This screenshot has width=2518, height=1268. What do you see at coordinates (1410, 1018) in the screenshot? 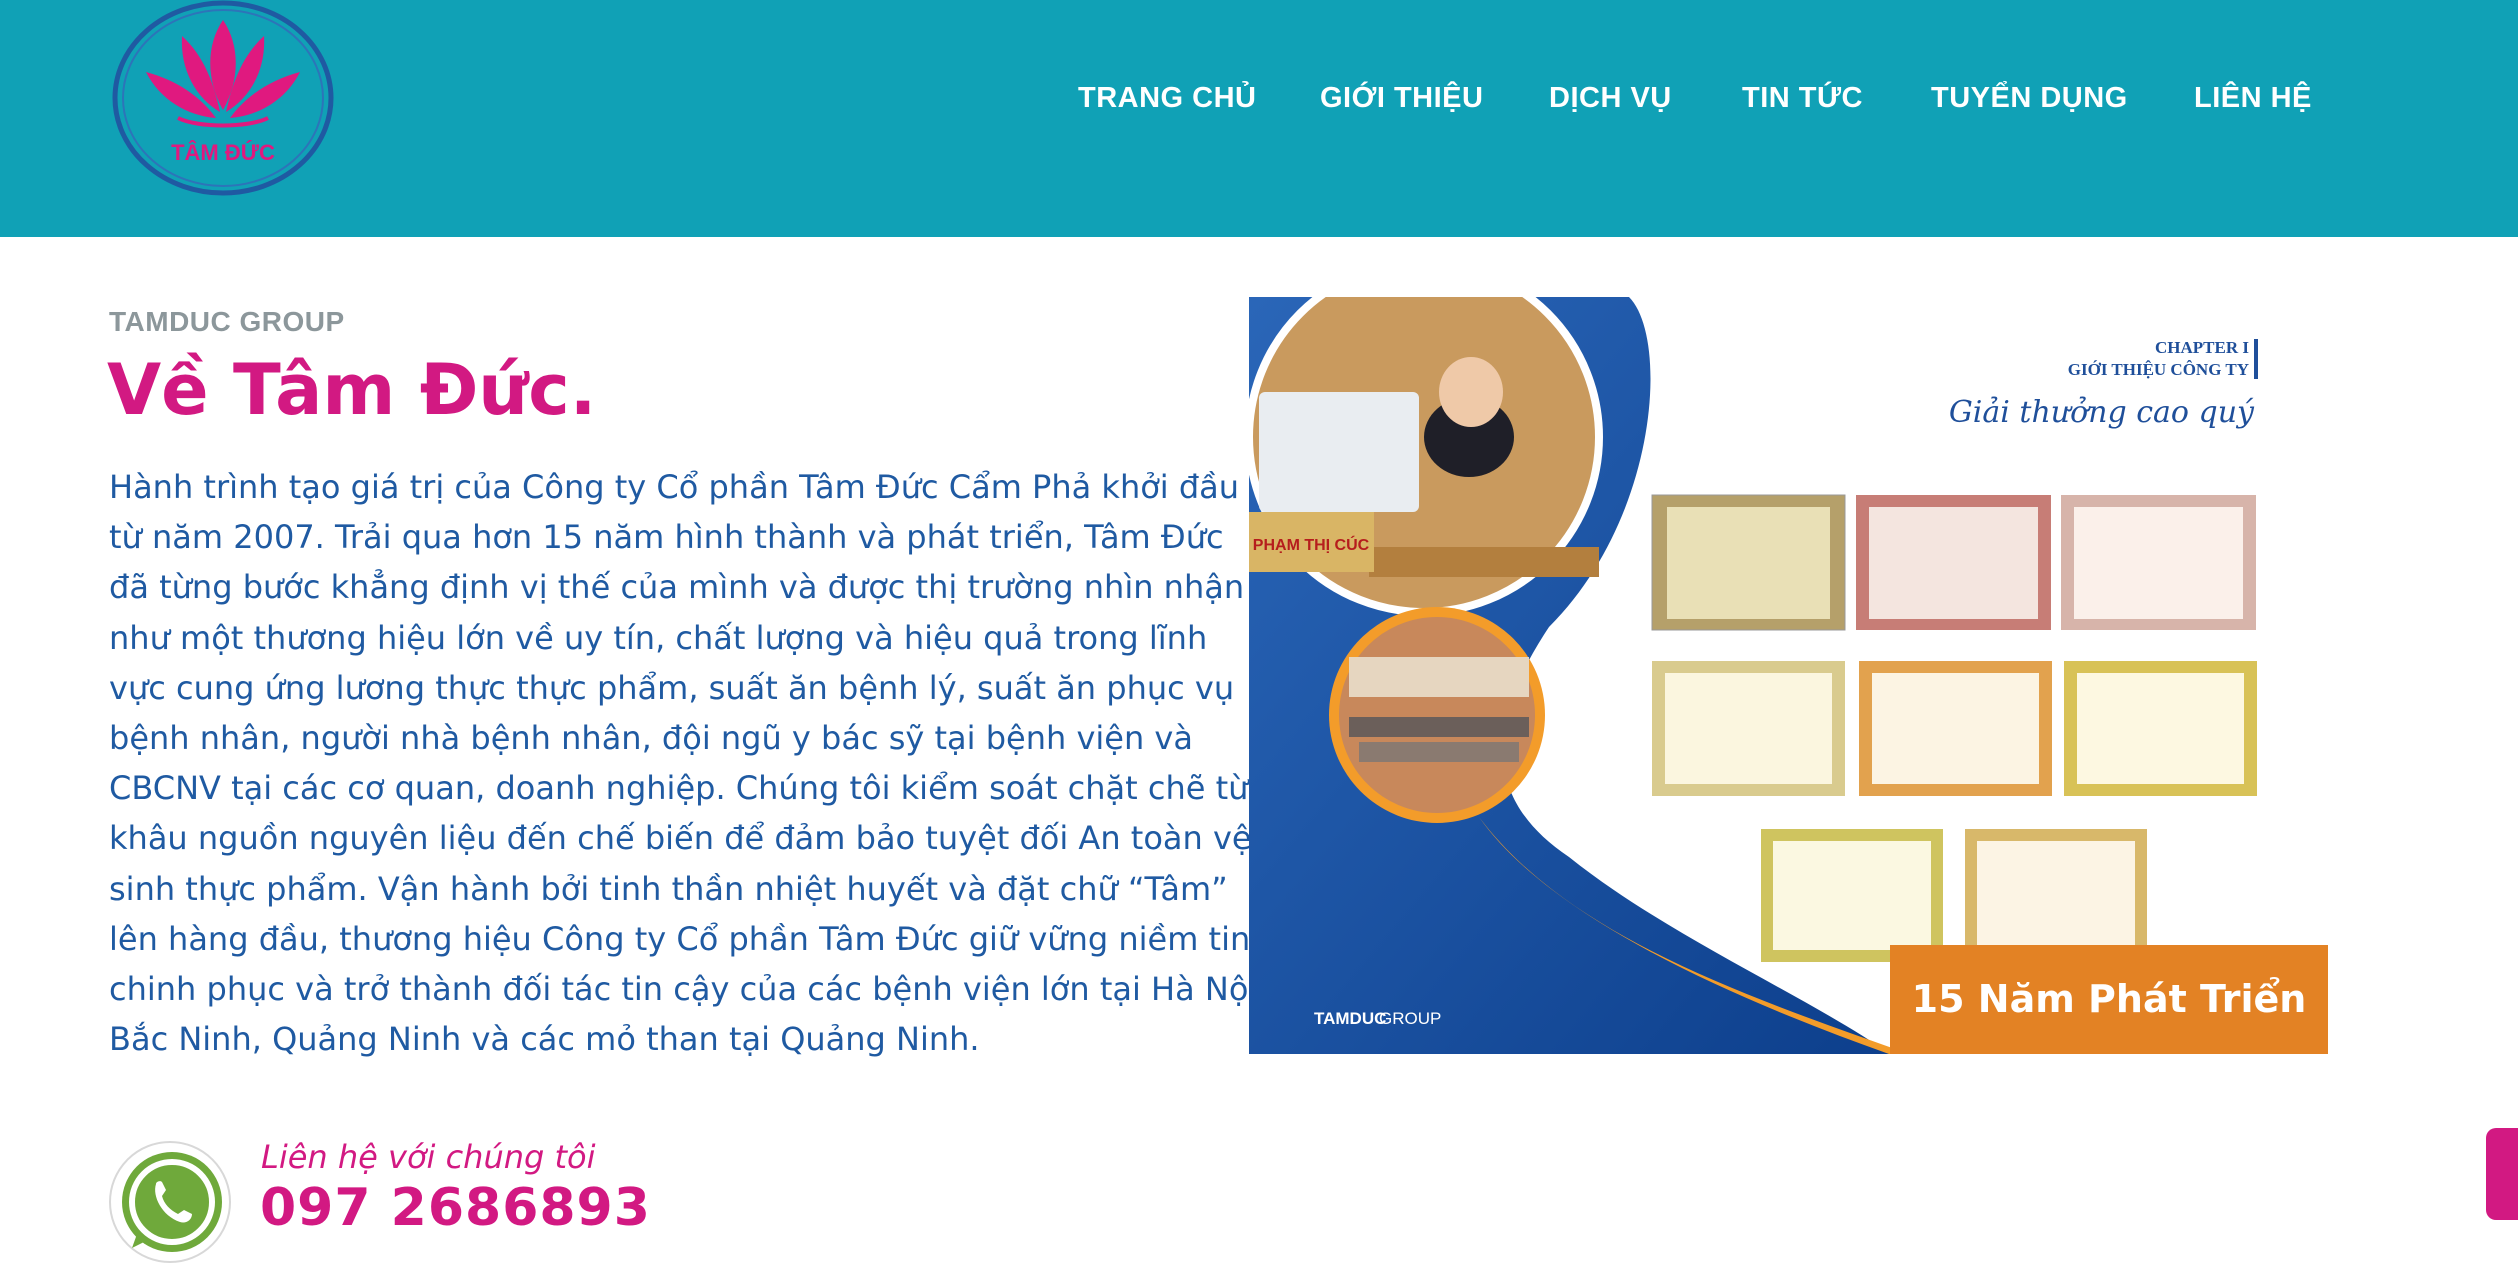
I see `footer-brand-light: GROUP` at bounding box center [1410, 1018].